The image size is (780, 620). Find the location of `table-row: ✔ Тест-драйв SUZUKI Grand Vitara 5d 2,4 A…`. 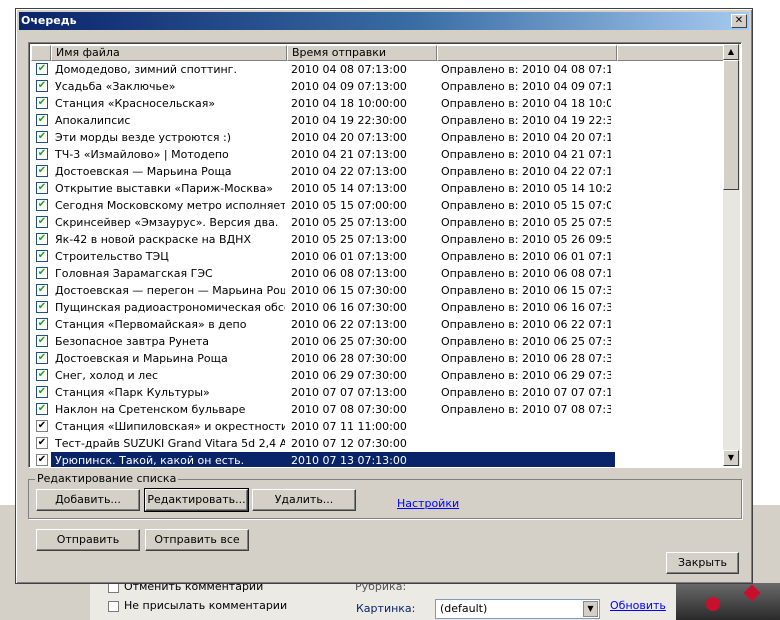

table-row: ✔ Тест-драйв SUZUKI Grand Vitara 5d 2,4 A… is located at coordinates (378, 443).